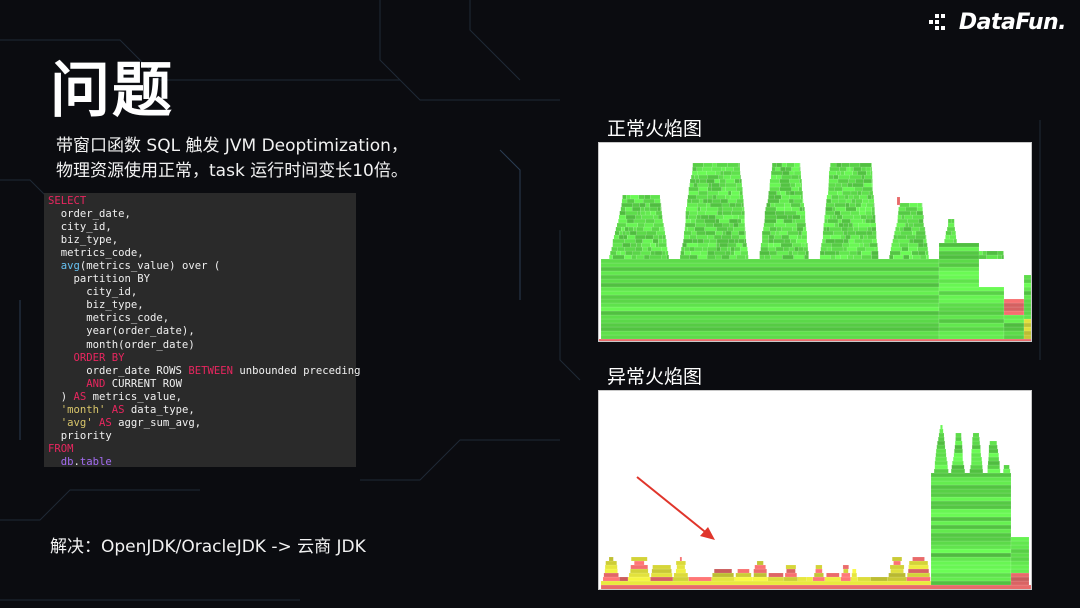 Image resolution: width=1080 pixels, height=608 pixels. Describe the element at coordinates (67, 201) in the screenshot. I see `code-token: SELECT` at that location.